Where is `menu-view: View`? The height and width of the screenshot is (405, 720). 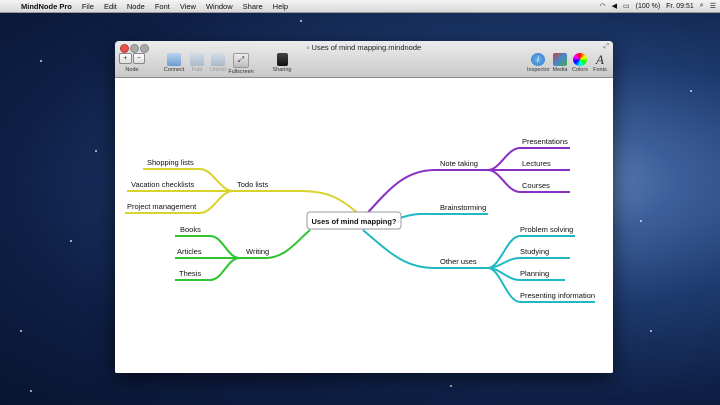
menu-view: View is located at coordinates (188, 6).